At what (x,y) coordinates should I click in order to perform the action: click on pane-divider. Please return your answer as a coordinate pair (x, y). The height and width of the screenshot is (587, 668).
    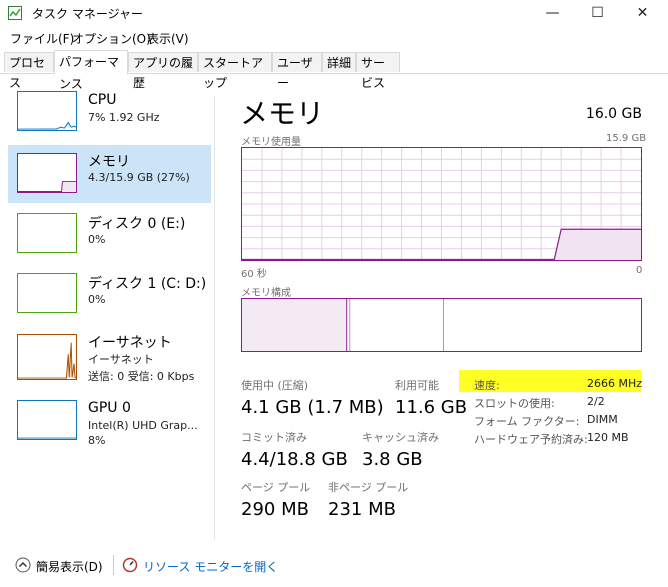
    Looking at the image, I should click on (214, 318).